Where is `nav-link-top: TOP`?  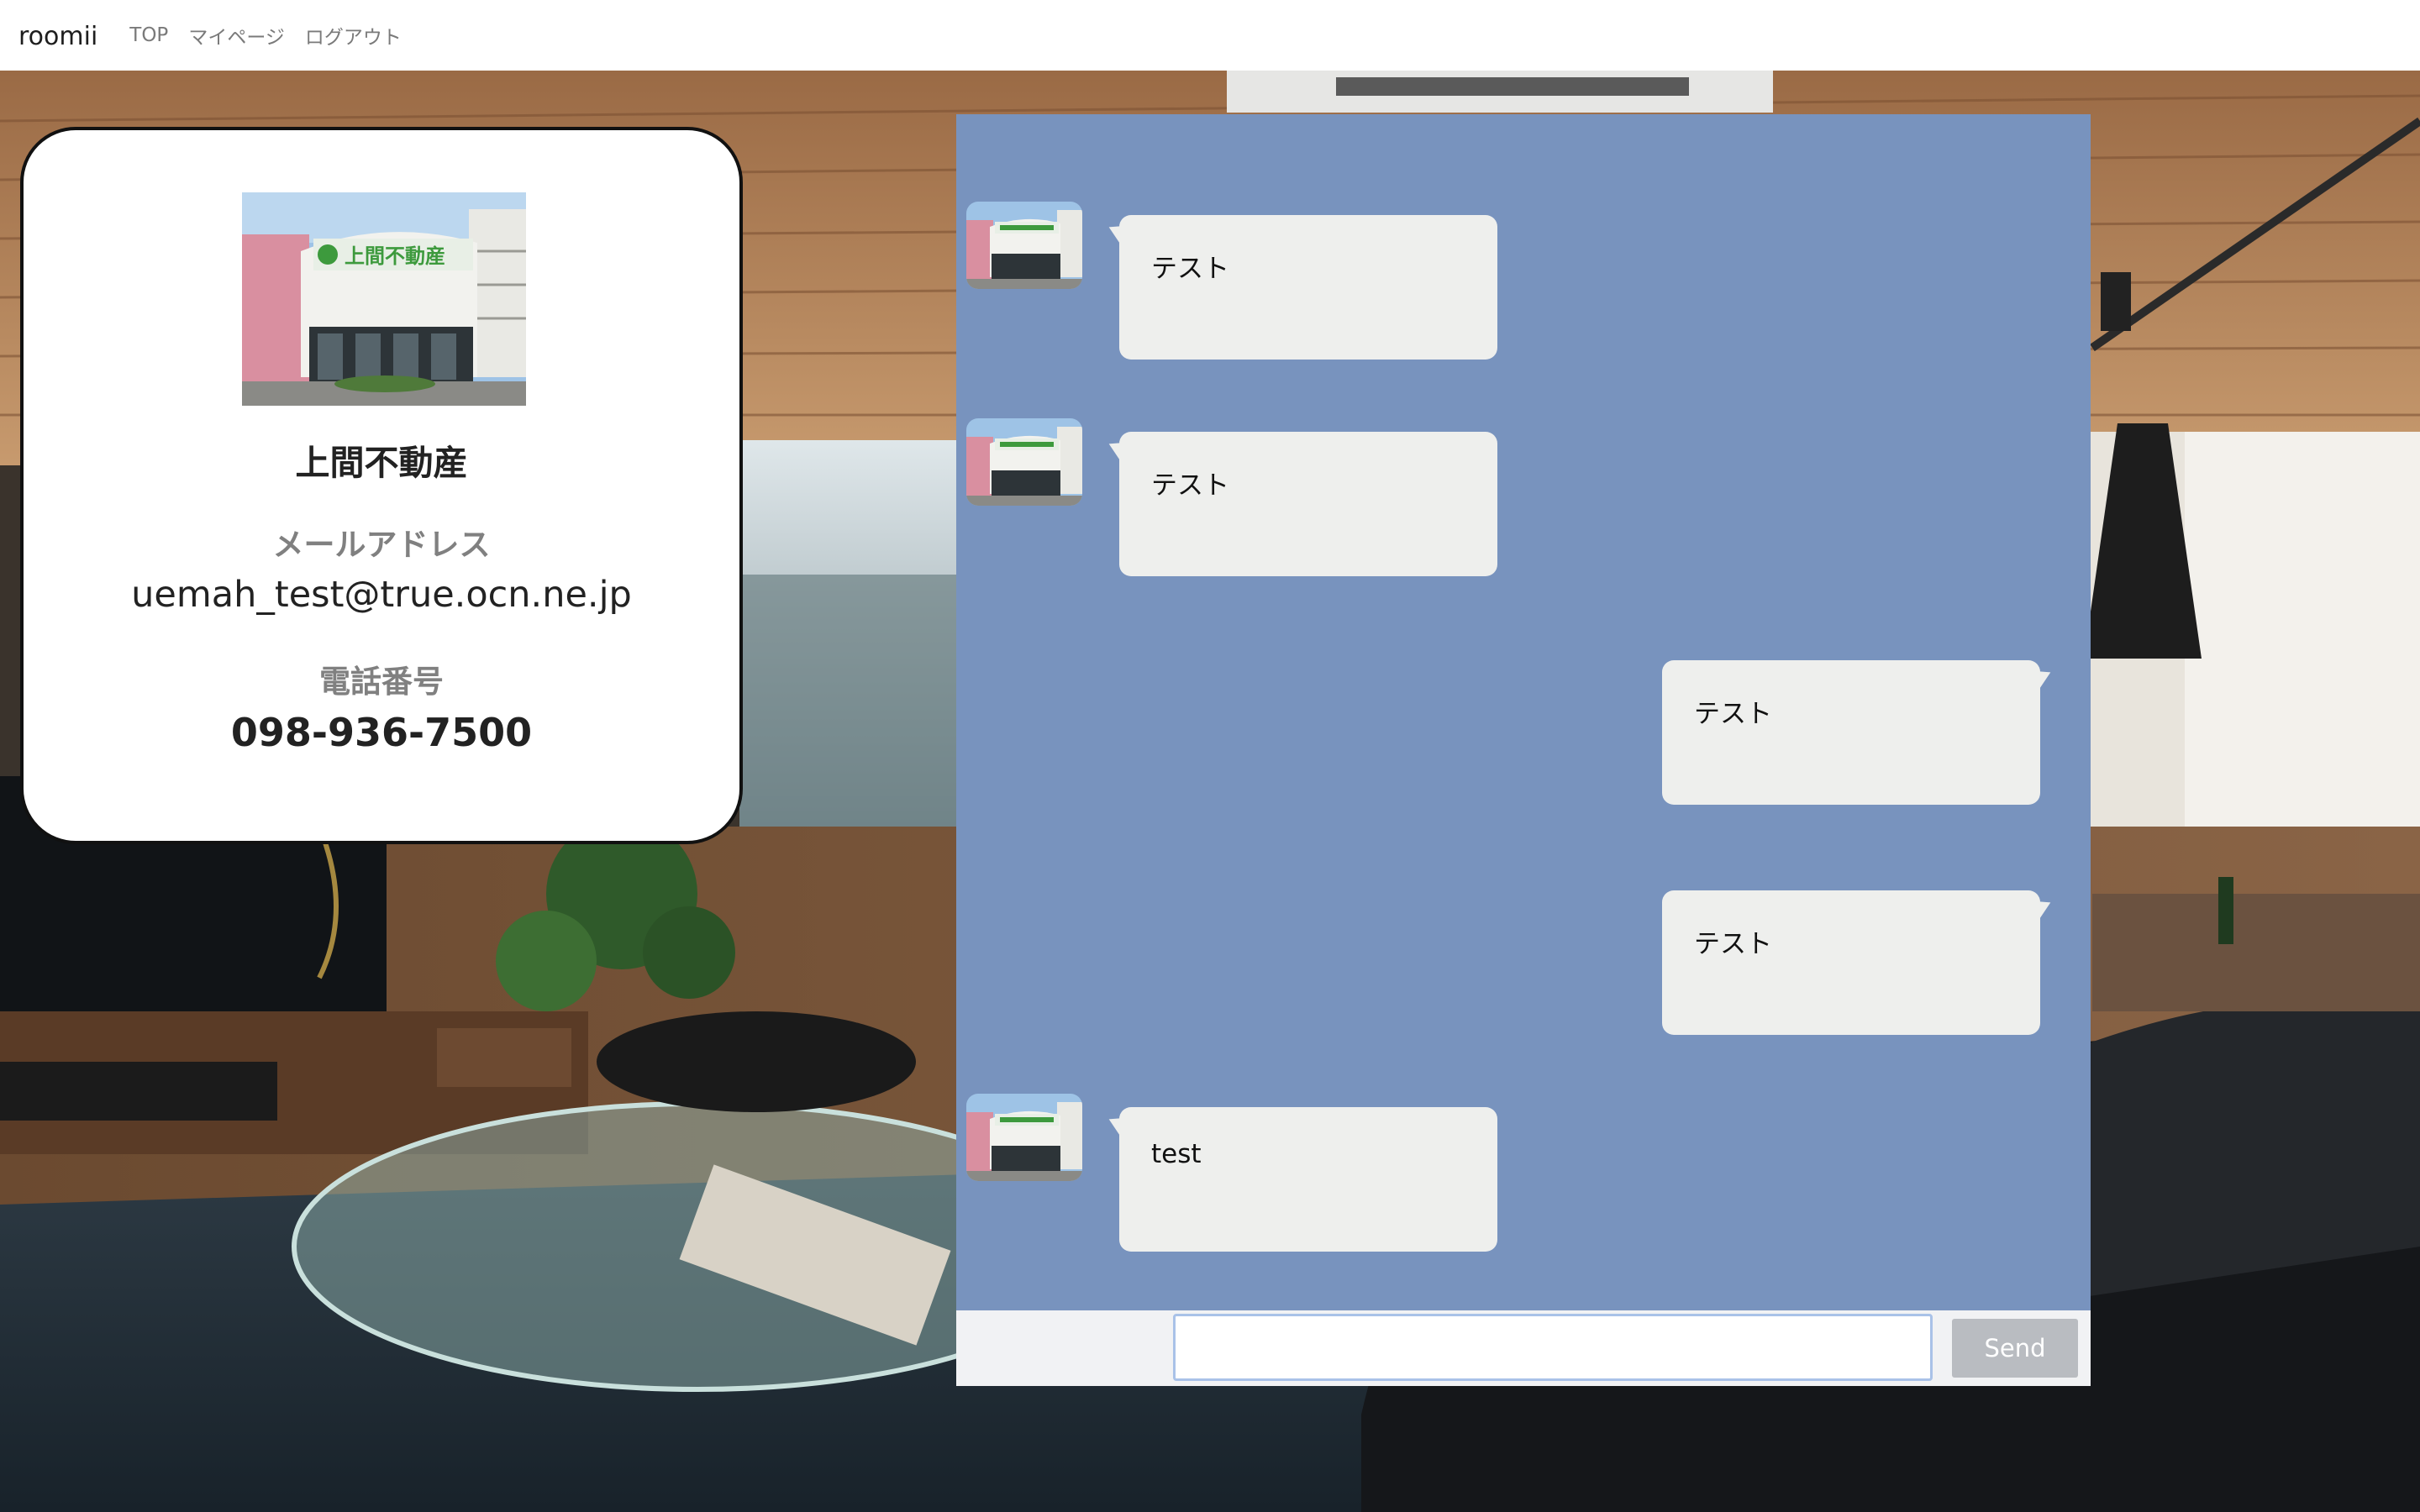 nav-link-top: TOP is located at coordinates (148, 35).